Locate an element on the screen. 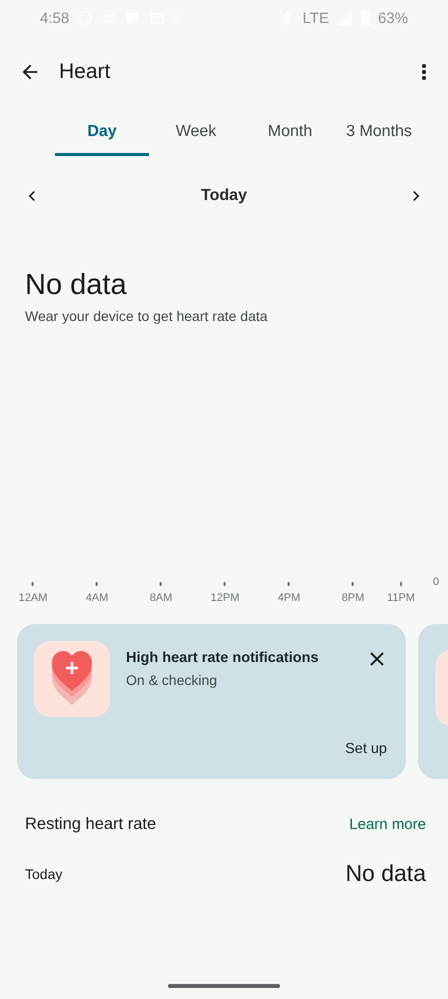 Image resolution: width=448 pixels, height=999 pixels. axis-label: 8PM is located at coordinates (353, 598).